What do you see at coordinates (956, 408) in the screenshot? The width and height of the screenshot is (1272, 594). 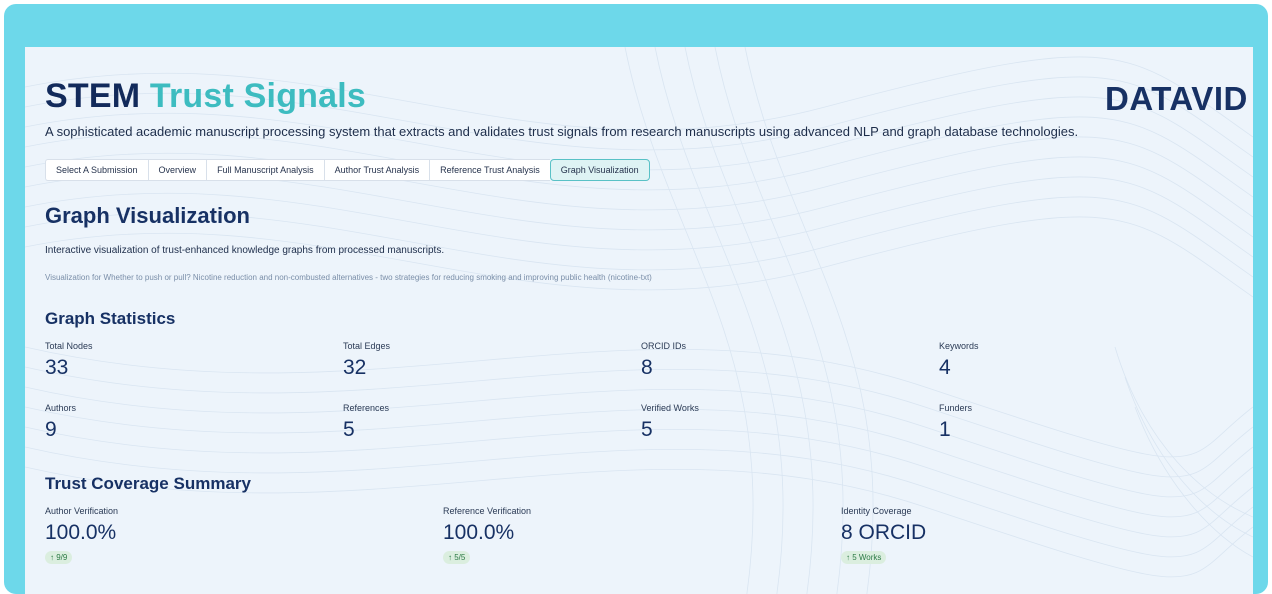 I see `stat-label: Funders` at bounding box center [956, 408].